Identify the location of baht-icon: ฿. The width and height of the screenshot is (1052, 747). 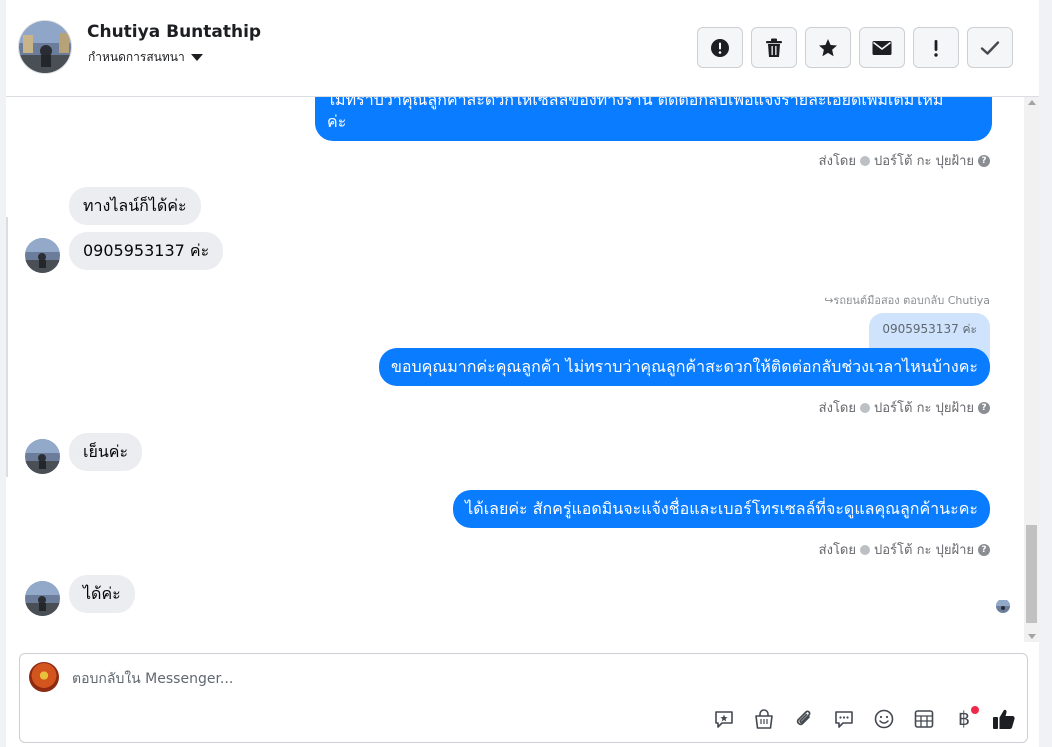
(964, 719).